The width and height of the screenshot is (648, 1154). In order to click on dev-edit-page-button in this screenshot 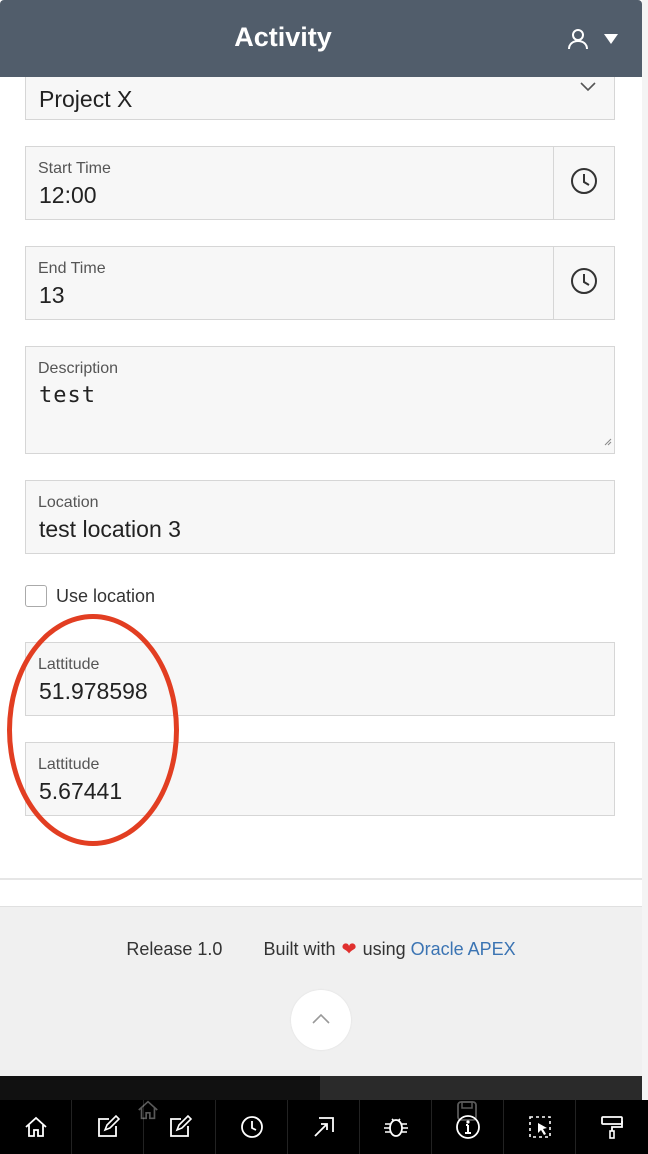, I will do `click(177, 1127)`.